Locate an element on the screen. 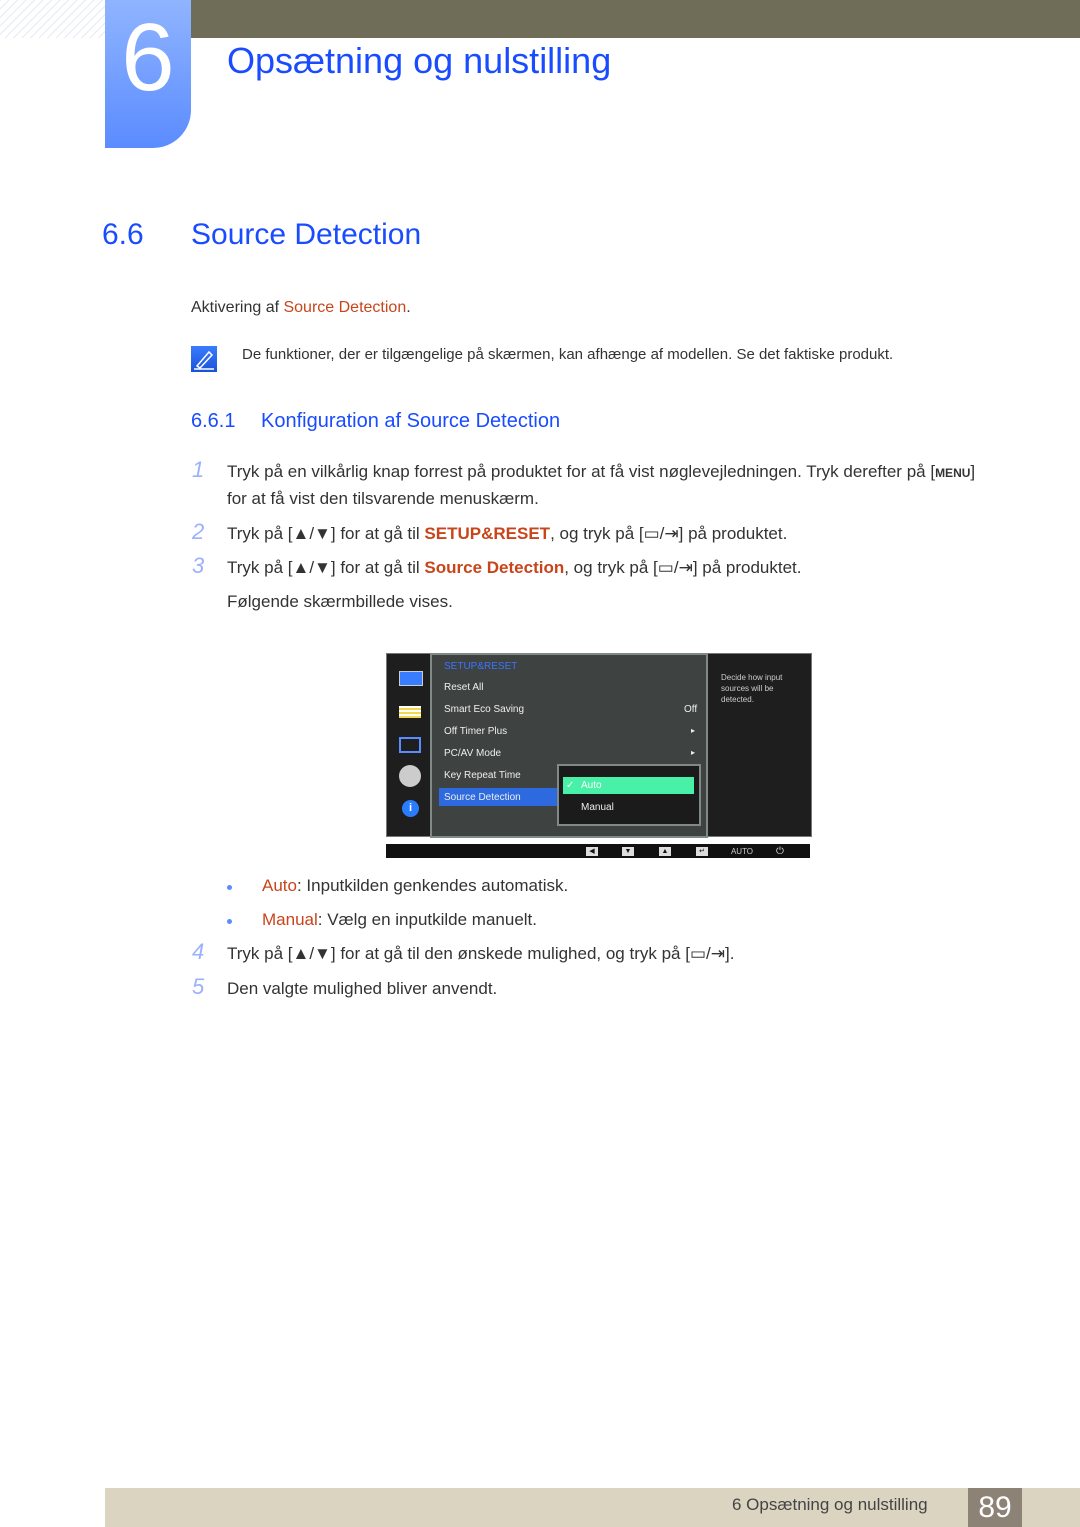  left-arrow-icon: ◀ is located at coordinates (592, 851).